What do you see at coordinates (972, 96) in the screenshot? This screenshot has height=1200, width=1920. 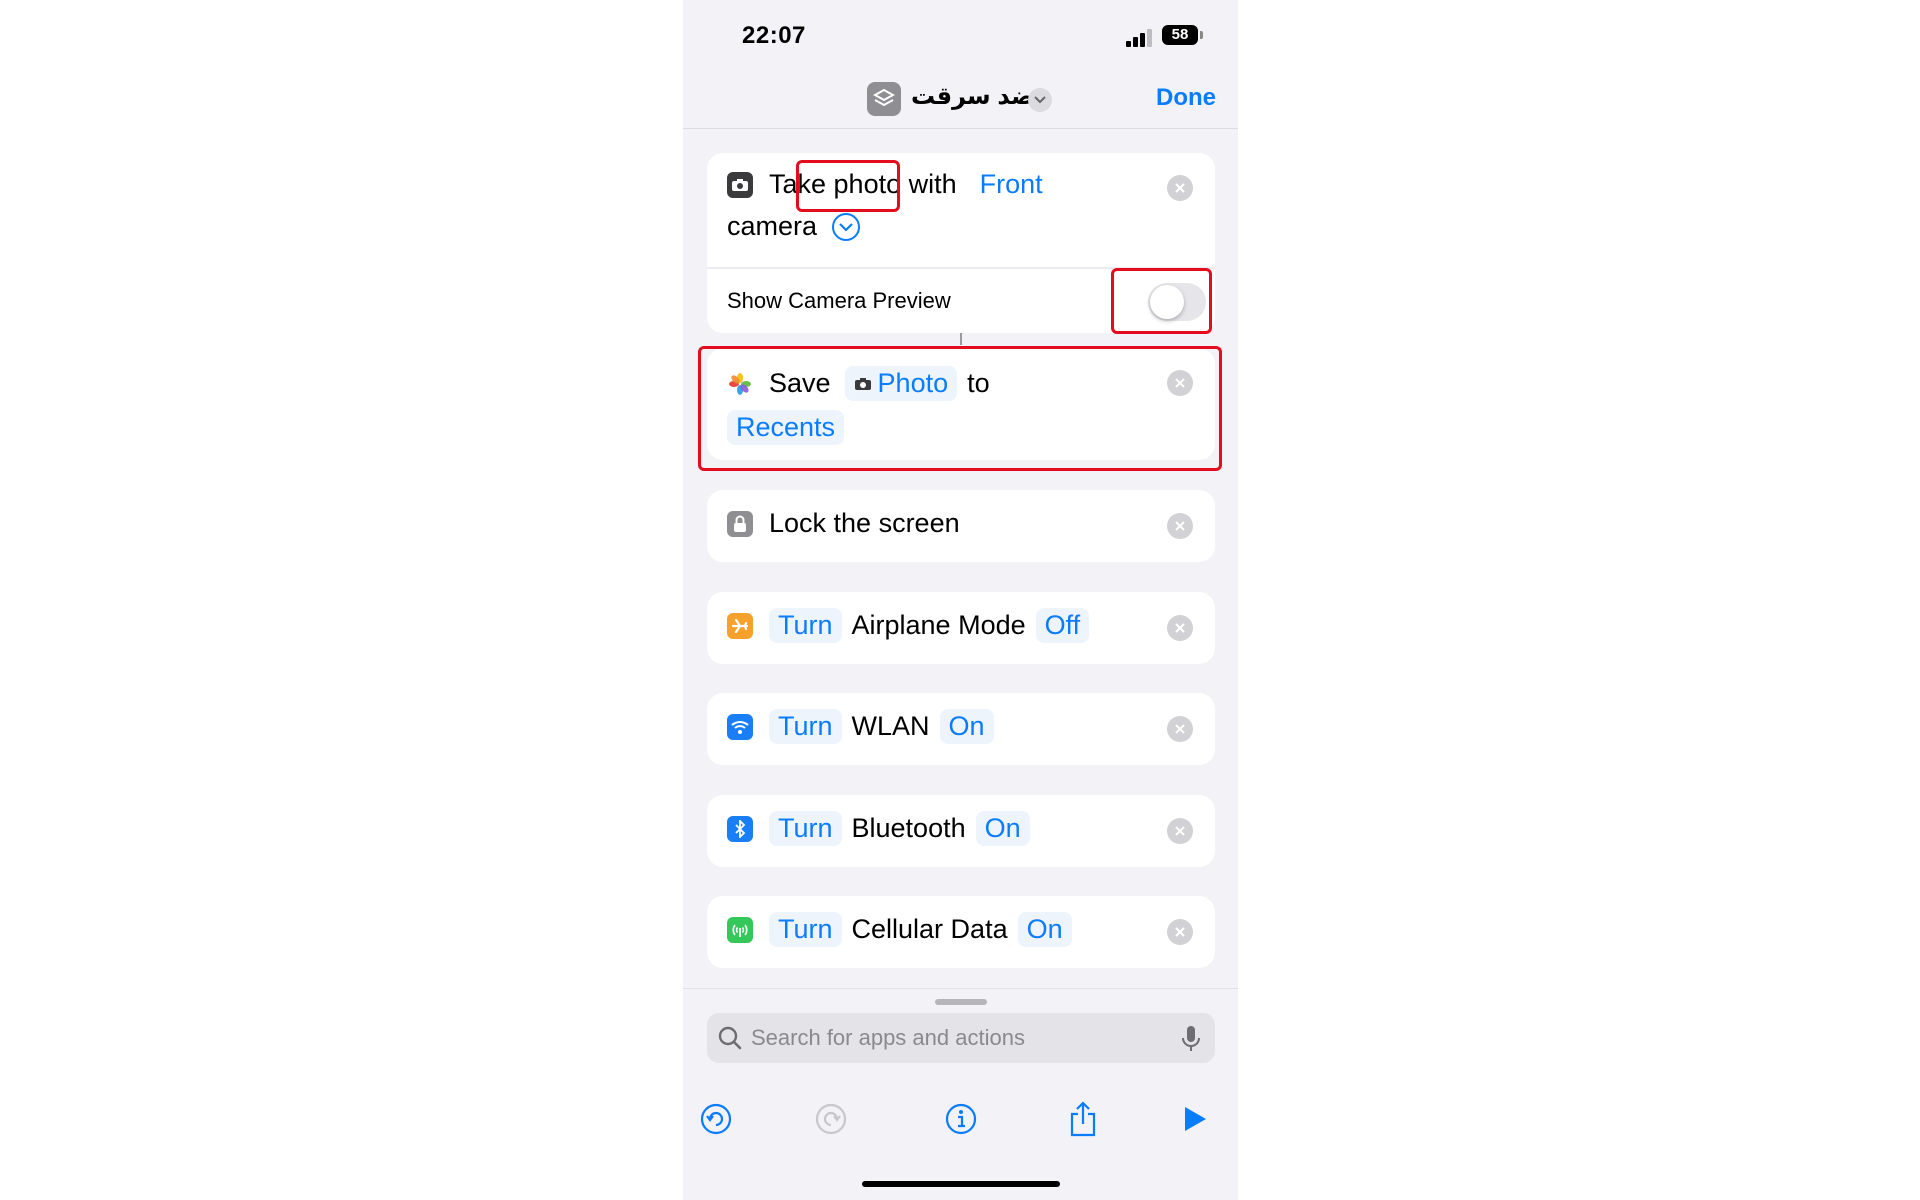 I see `shortcut-title: ضد سرقت` at bounding box center [972, 96].